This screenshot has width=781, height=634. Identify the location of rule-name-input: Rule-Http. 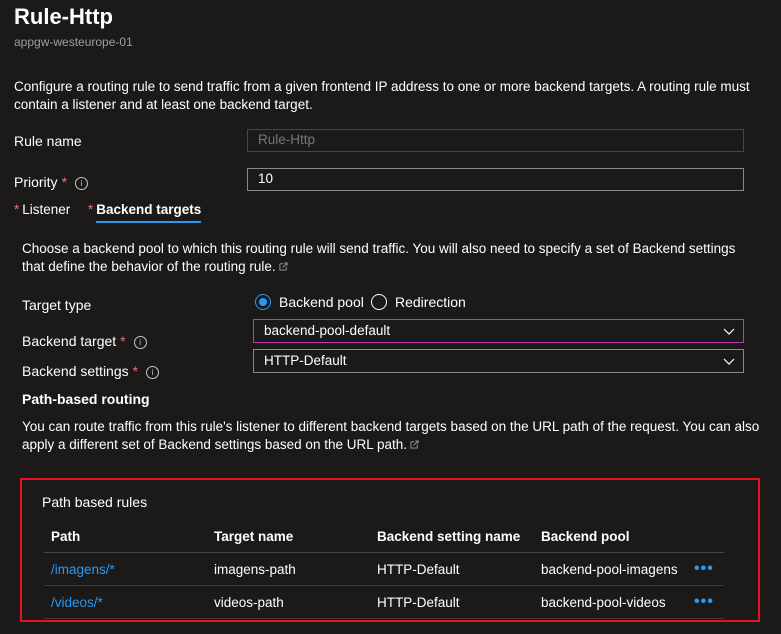
(495, 140).